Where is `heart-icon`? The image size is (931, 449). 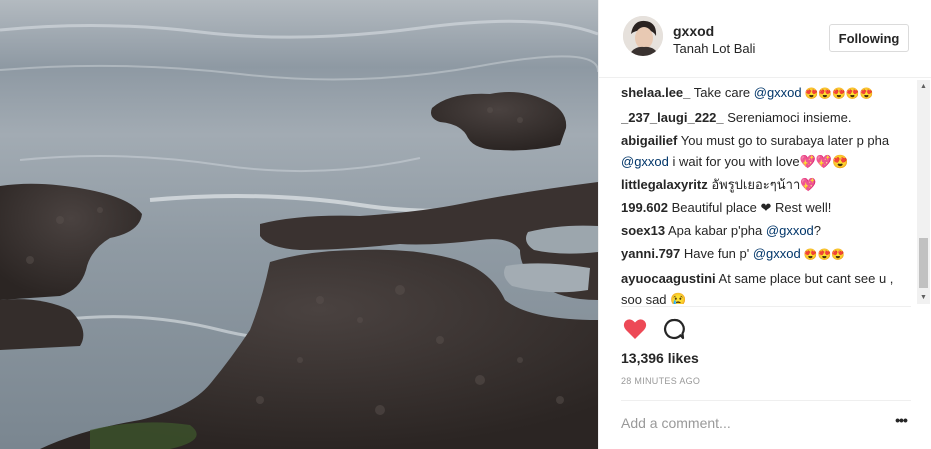
heart-icon is located at coordinates (635, 329).